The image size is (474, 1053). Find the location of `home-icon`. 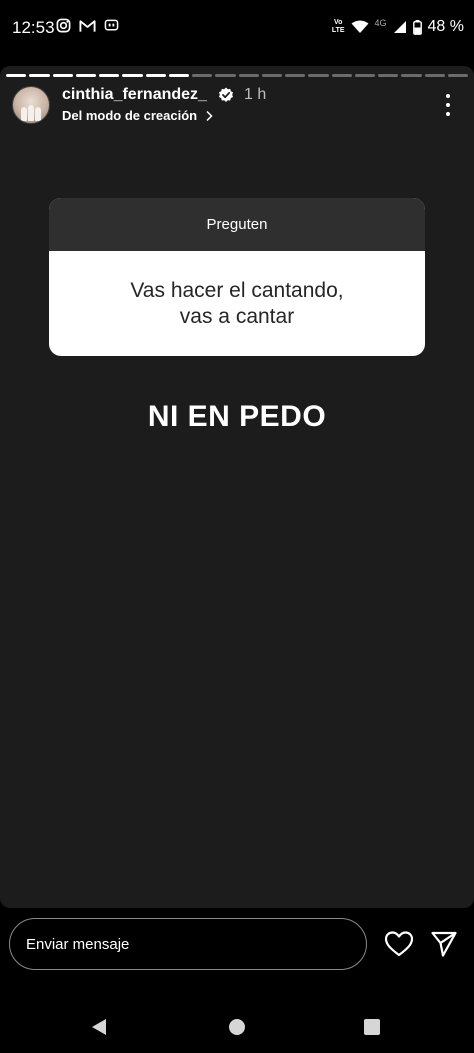

home-icon is located at coordinates (237, 1027).